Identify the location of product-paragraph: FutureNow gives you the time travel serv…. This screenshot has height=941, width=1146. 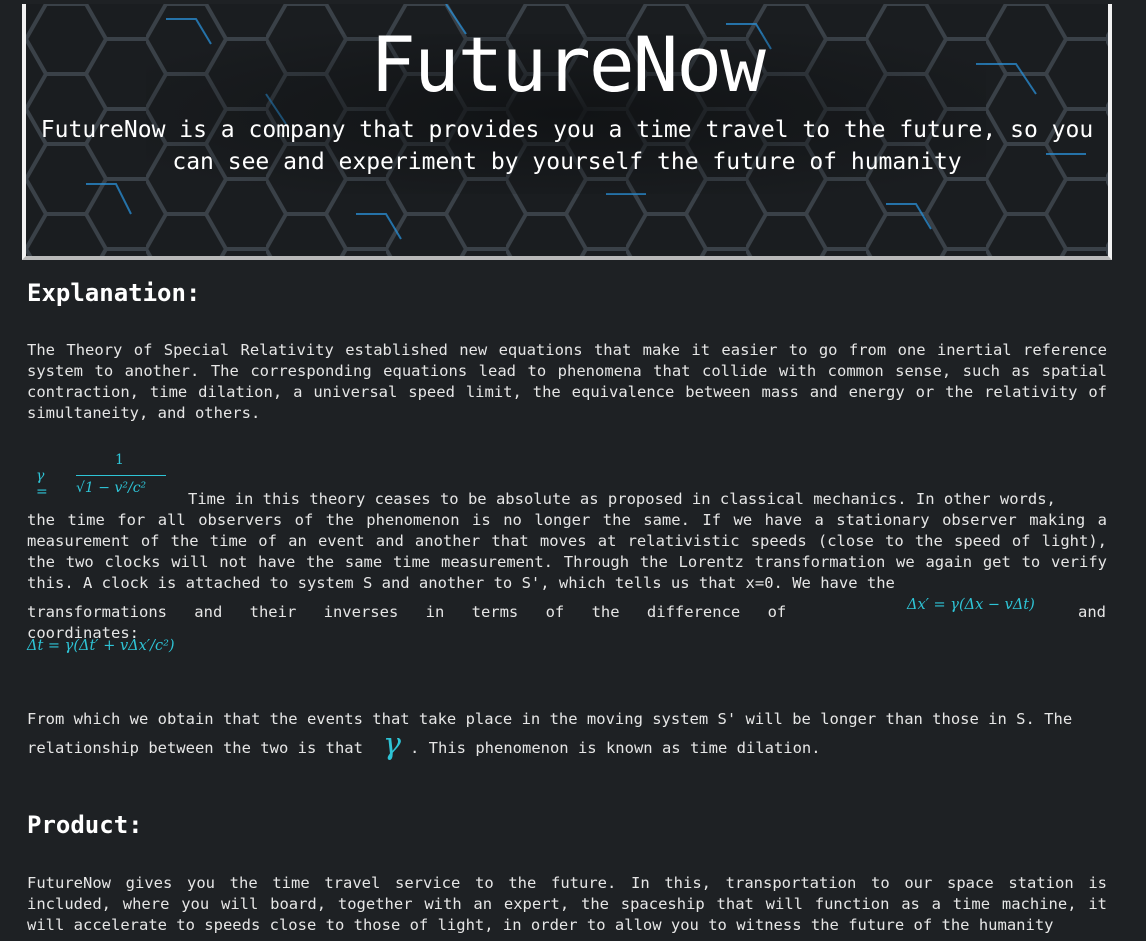
(567, 904).